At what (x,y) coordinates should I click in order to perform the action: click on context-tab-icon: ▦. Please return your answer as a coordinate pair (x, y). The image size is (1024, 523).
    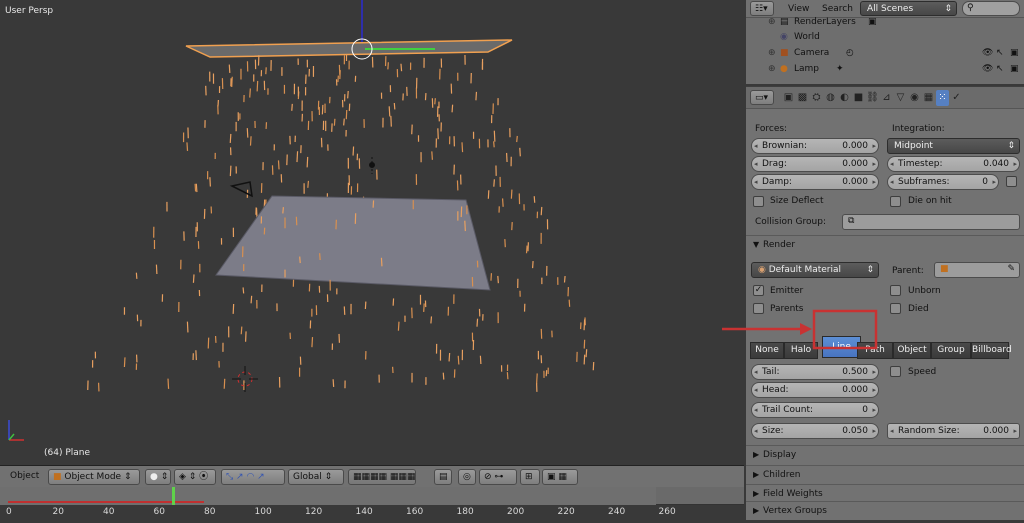
    Looking at the image, I should click on (928, 98).